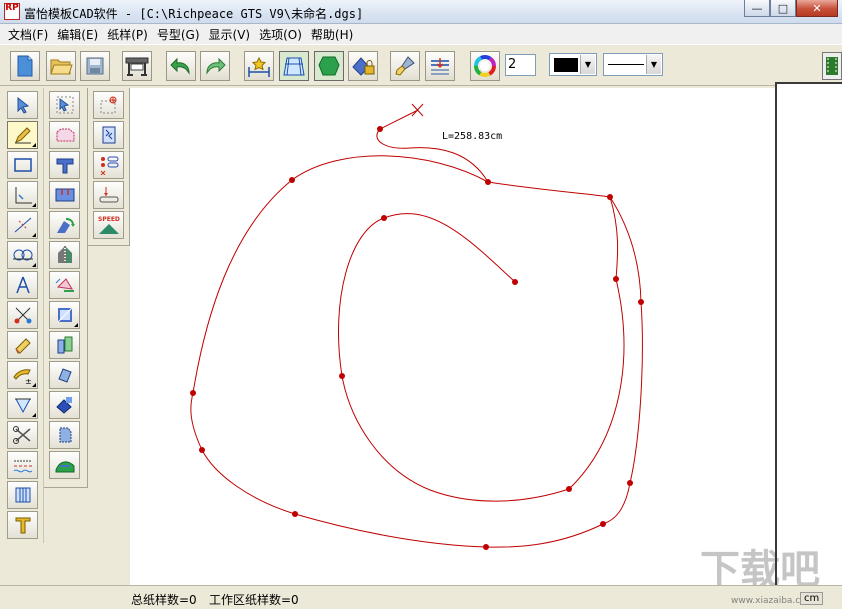  Describe the element at coordinates (812, 598) in the screenshot. I see `unit-indicator: cm` at that location.